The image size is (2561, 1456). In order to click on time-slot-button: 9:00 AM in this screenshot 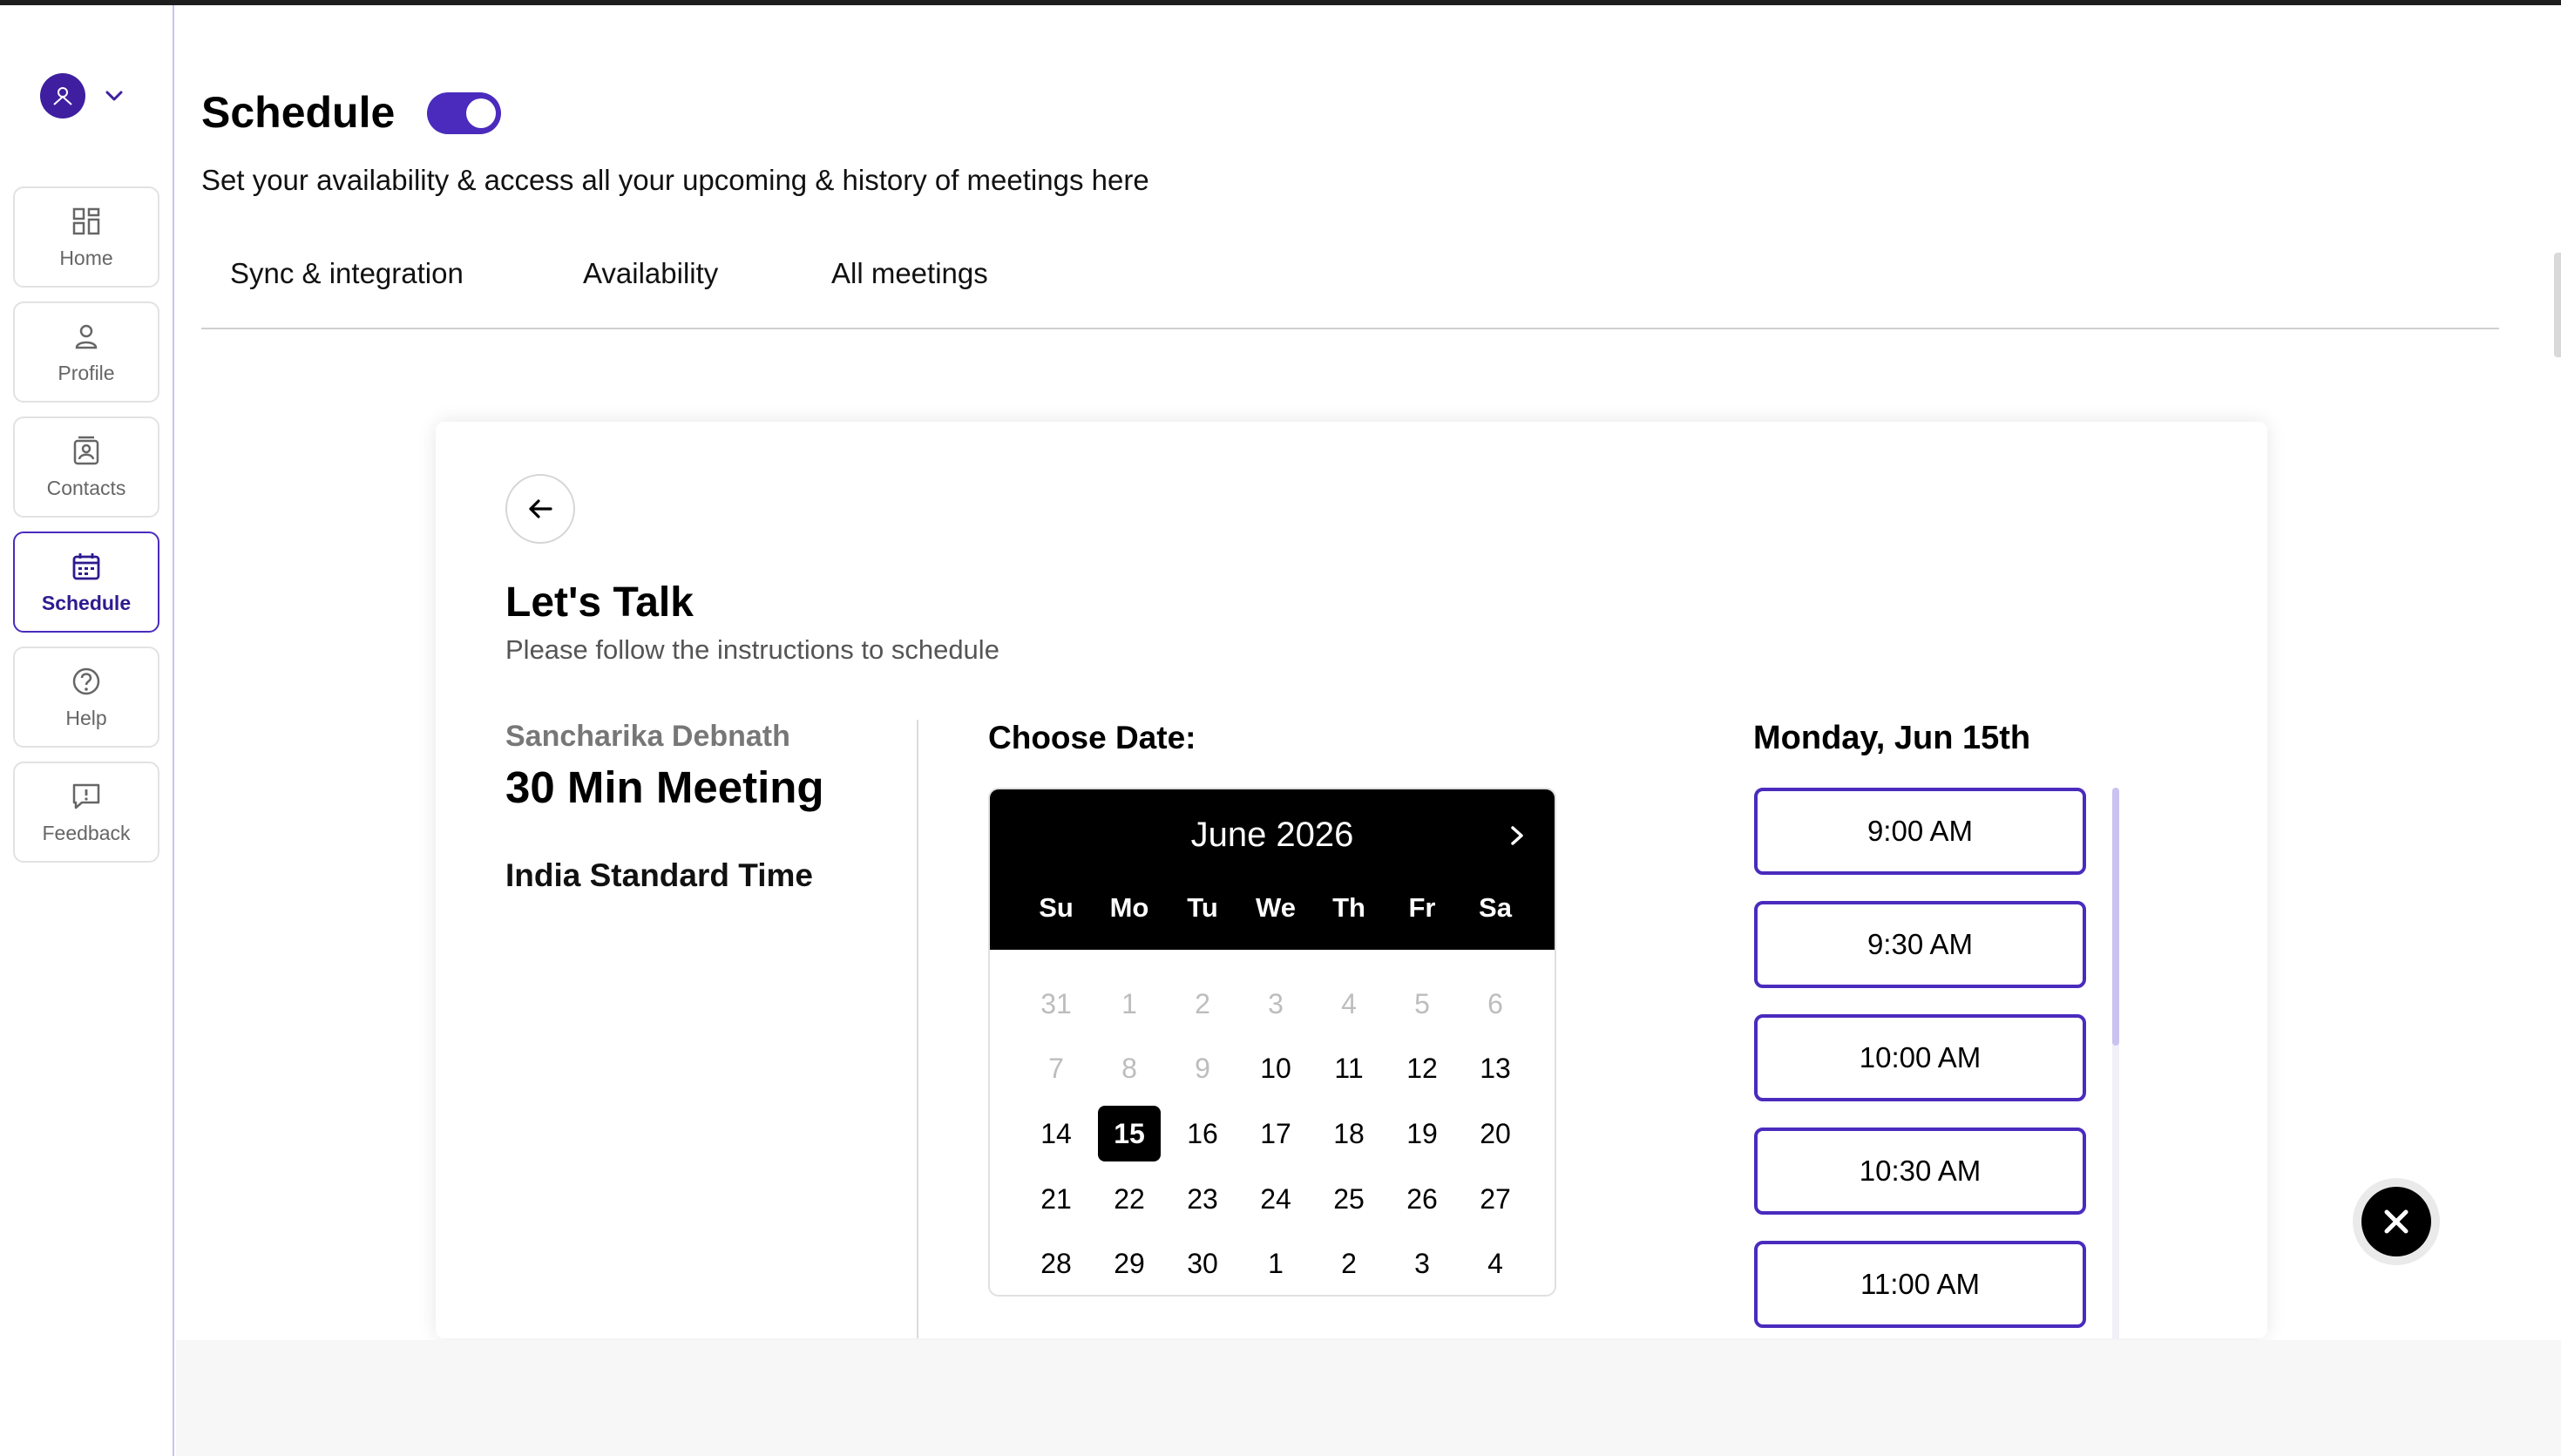, I will do `click(1920, 831)`.